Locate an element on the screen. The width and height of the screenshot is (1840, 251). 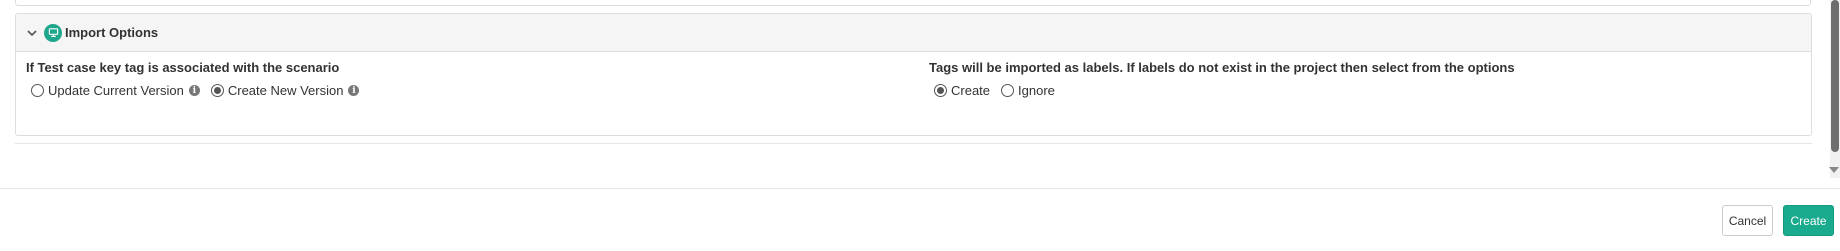
section-divider is located at coordinates (913, 143).